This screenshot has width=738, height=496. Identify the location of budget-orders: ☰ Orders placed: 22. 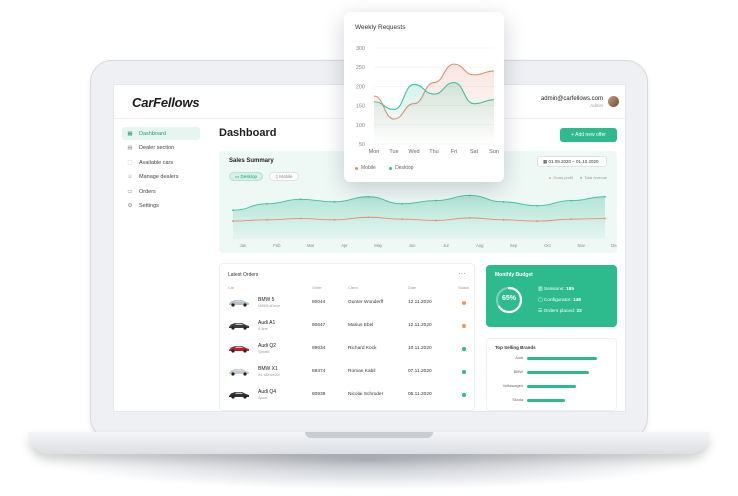
(560, 311).